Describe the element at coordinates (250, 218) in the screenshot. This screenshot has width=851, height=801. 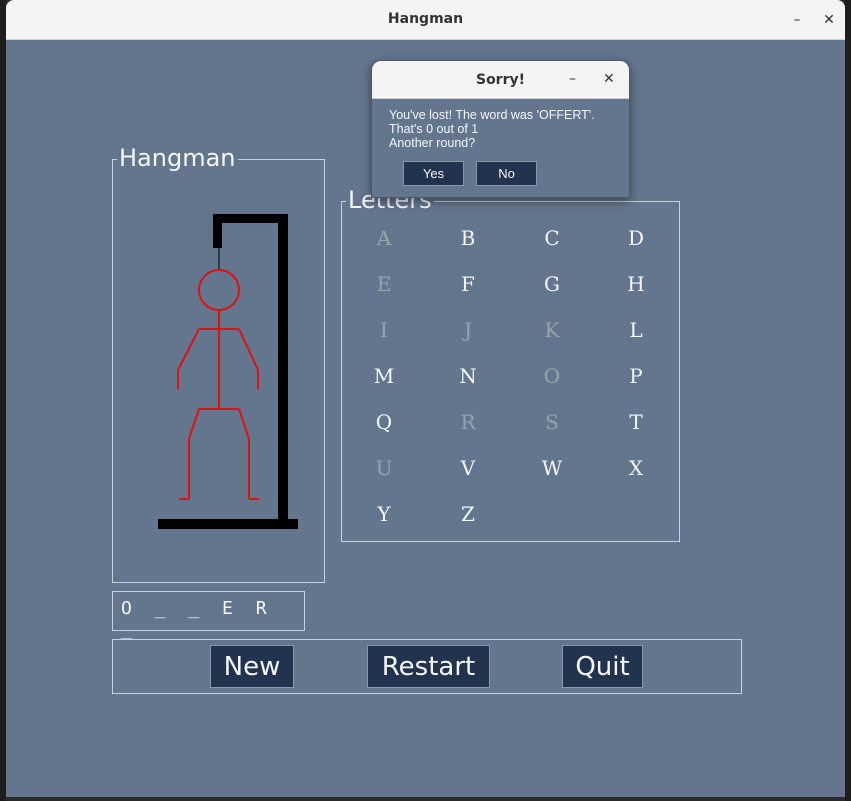
I see `gallows-beam` at that location.